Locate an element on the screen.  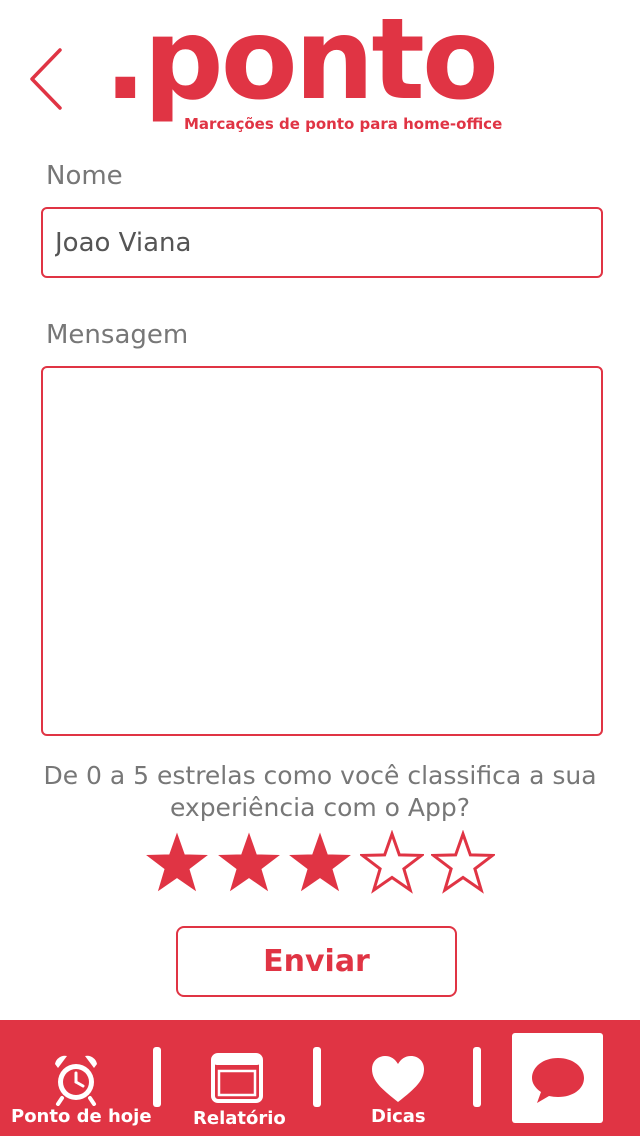
chat-bubble-icon is located at coordinates (558, 1080).